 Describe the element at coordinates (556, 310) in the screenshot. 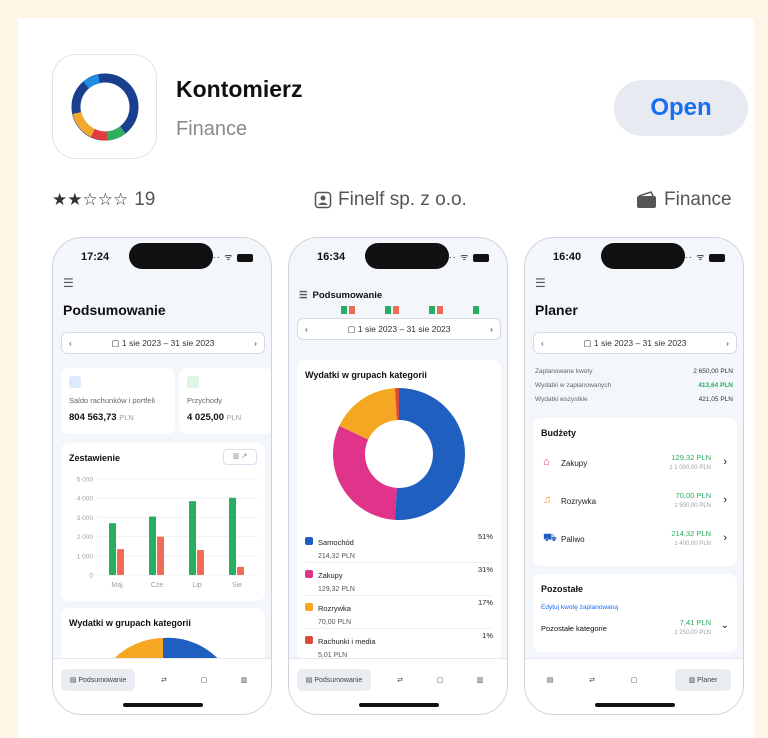

I see `screen-title: Planer` at that location.